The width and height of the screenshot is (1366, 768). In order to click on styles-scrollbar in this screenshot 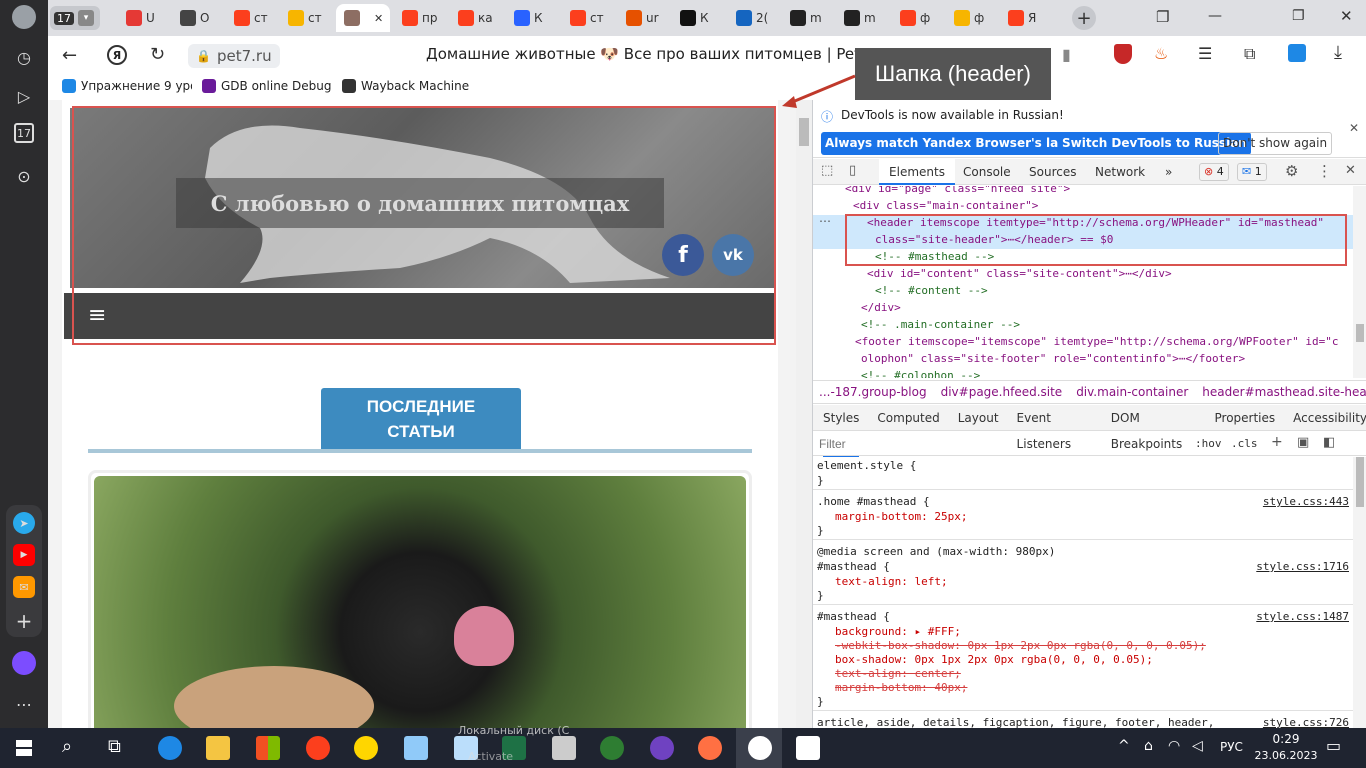, I will do `click(1359, 592)`.